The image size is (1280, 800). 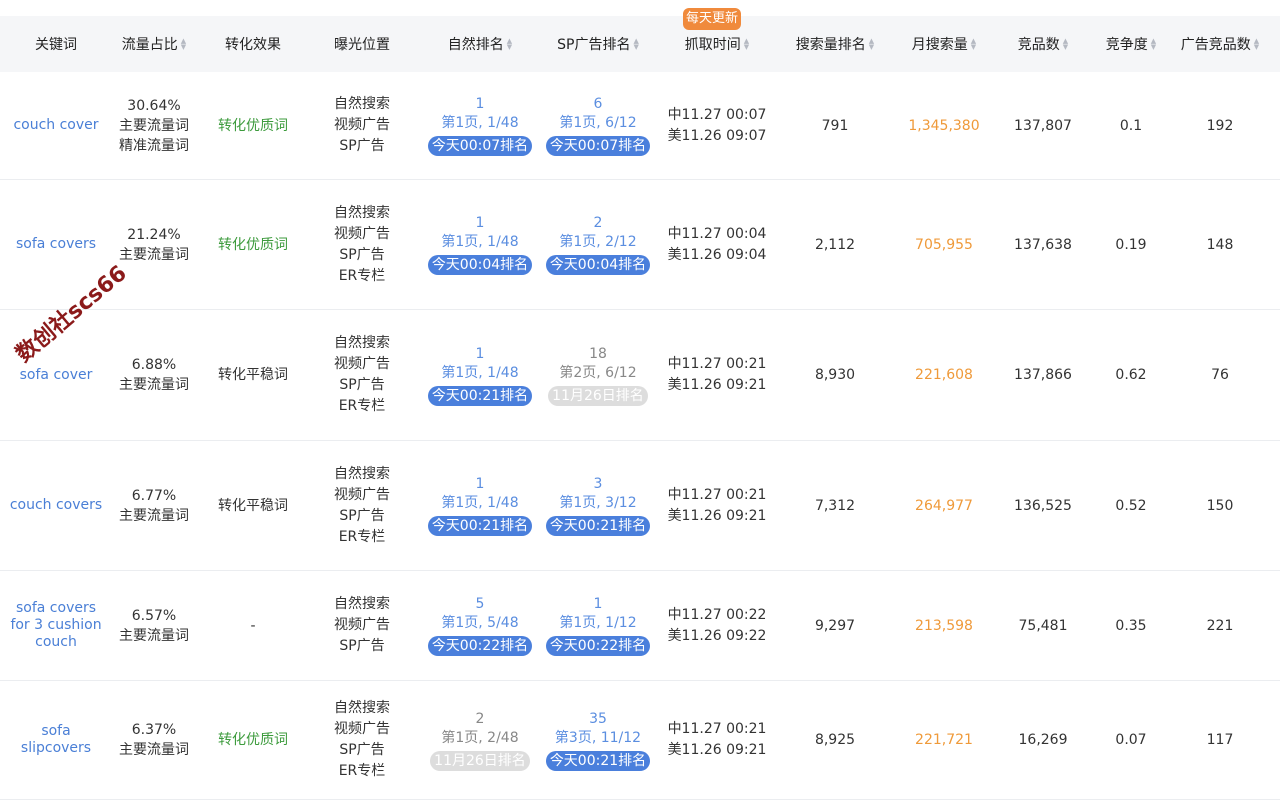 I want to click on header-conversion: 转化效果, so click(x=253, y=44).